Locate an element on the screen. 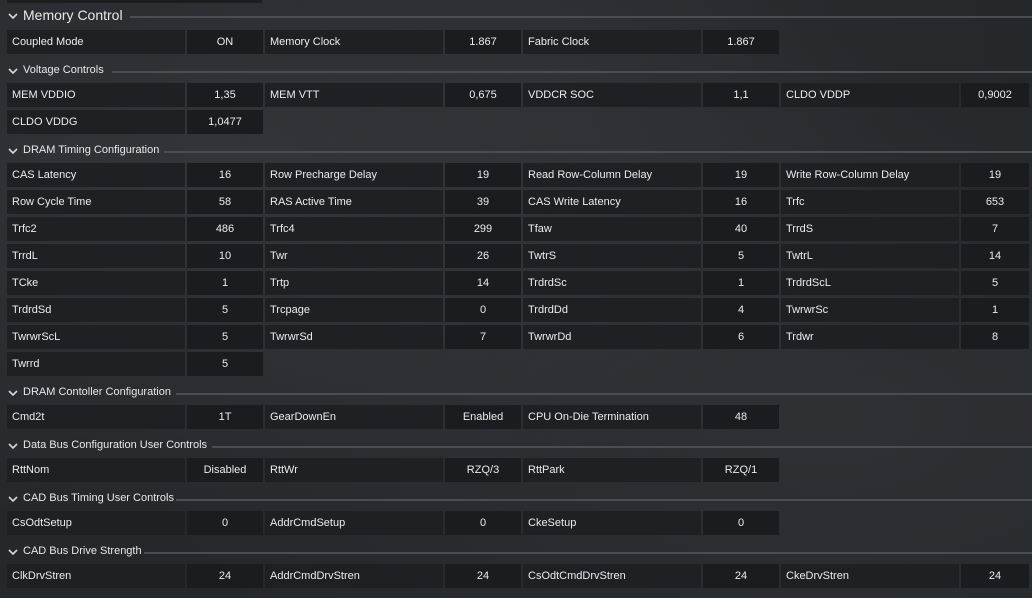 This screenshot has height=598, width=1032. setting-label: TwtrL is located at coordinates (870, 256).